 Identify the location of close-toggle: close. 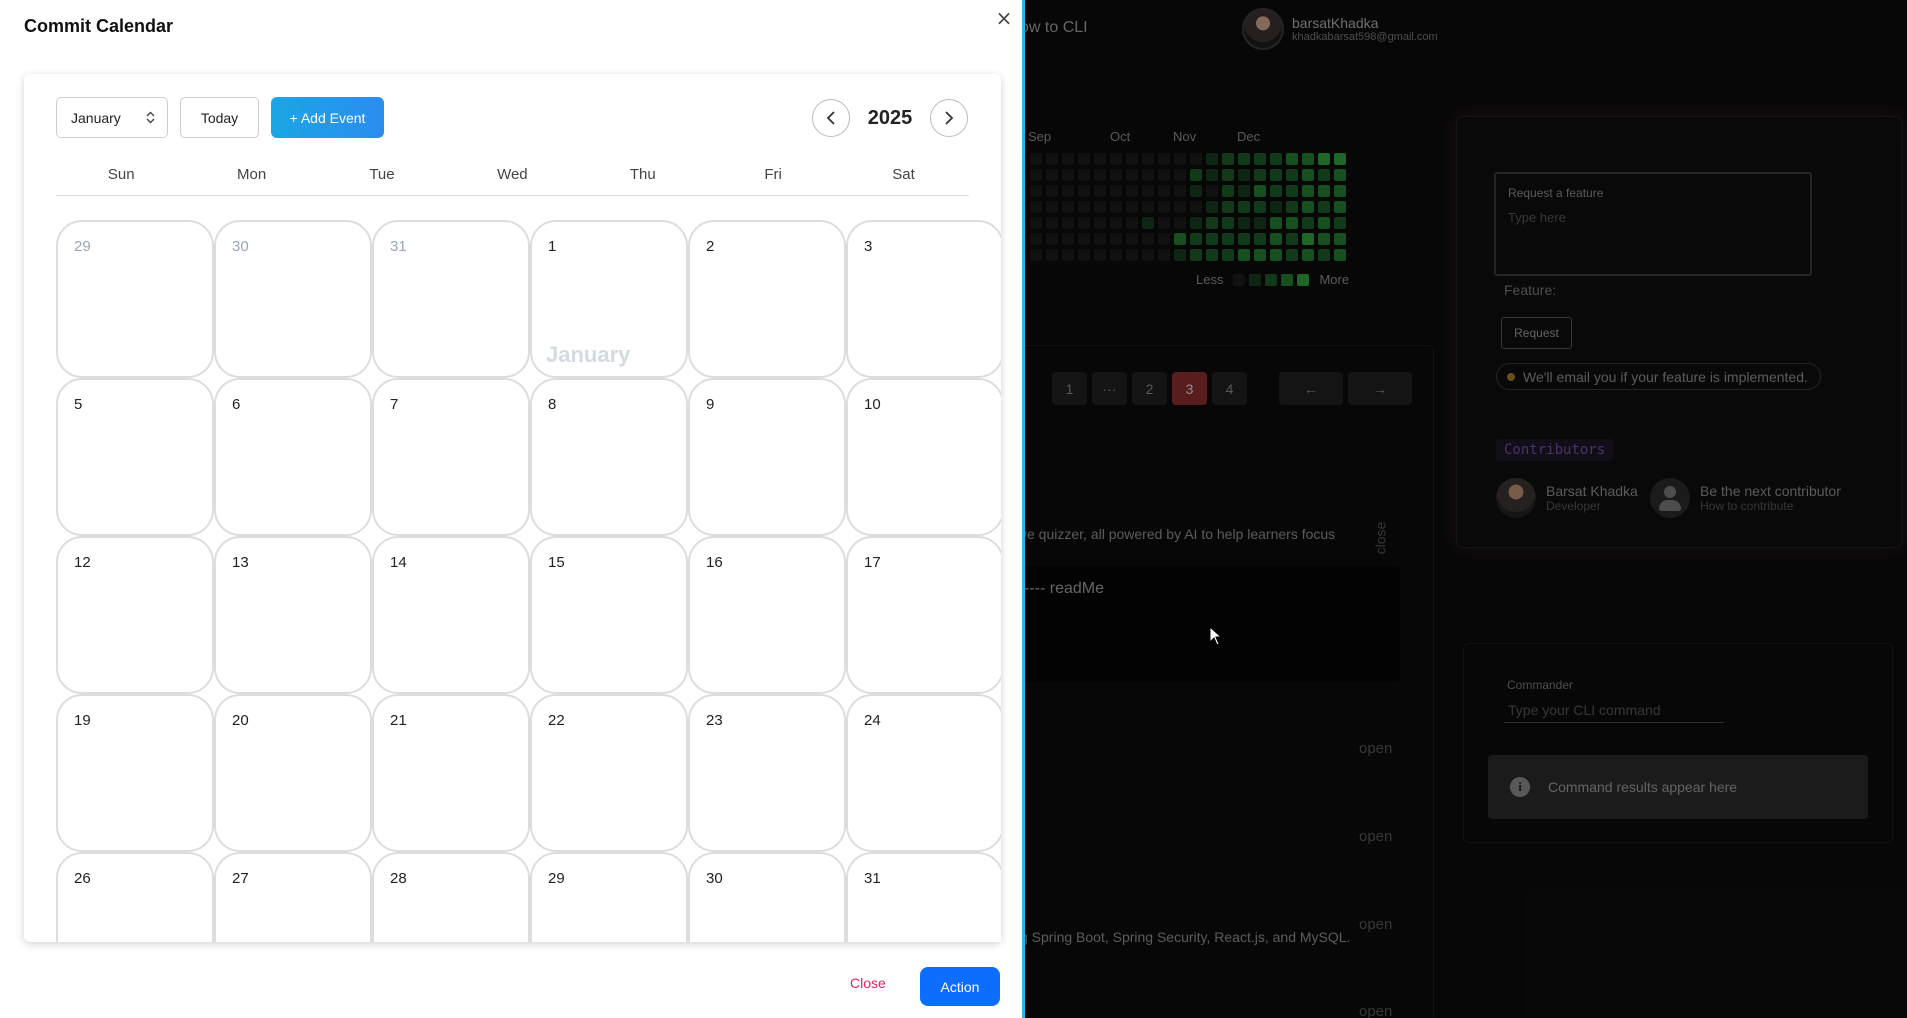
(1380, 538).